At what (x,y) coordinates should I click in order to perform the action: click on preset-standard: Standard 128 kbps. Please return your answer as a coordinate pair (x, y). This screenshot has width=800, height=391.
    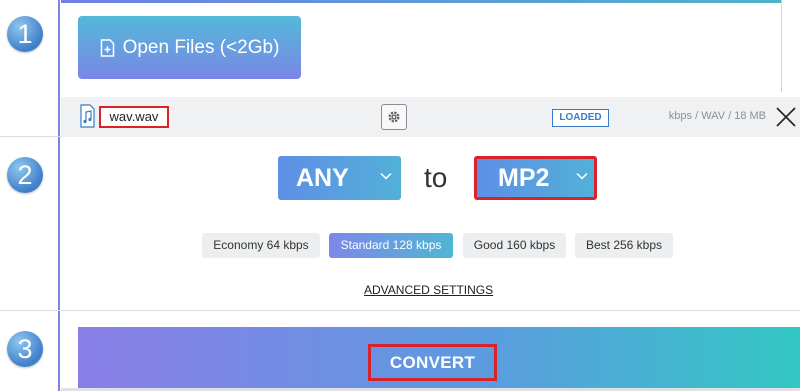
    Looking at the image, I should click on (391, 245).